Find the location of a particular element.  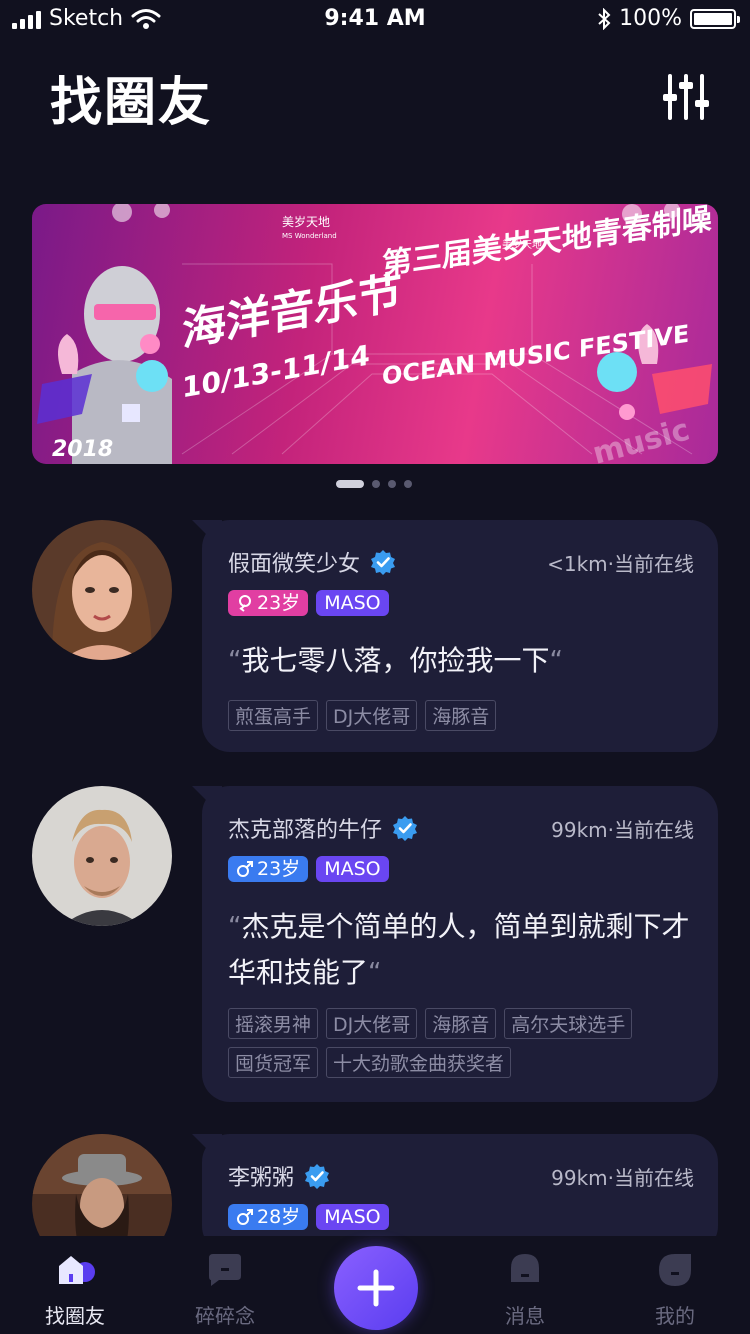

interest-tag: 高尔夫球选手 is located at coordinates (568, 1023).